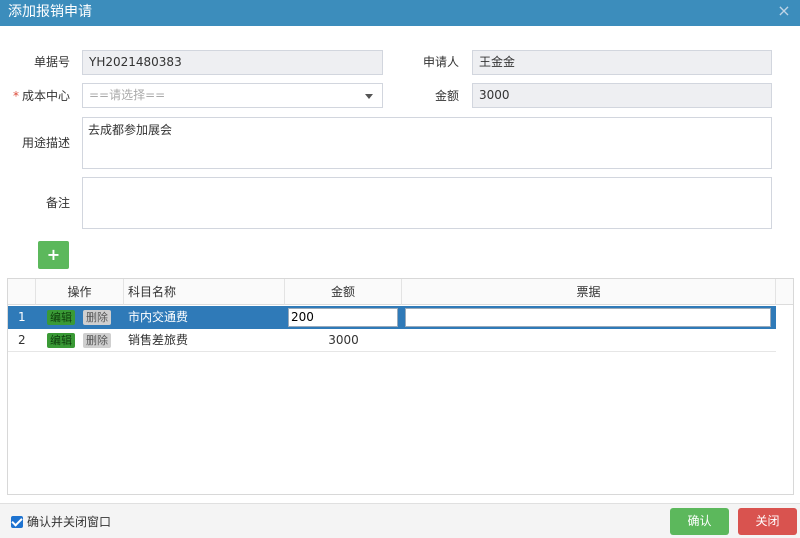 This screenshot has width=800, height=538. Describe the element at coordinates (69, 522) in the screenshot. I see `confirm-close-label: 确认并关闭窗口` at that location.